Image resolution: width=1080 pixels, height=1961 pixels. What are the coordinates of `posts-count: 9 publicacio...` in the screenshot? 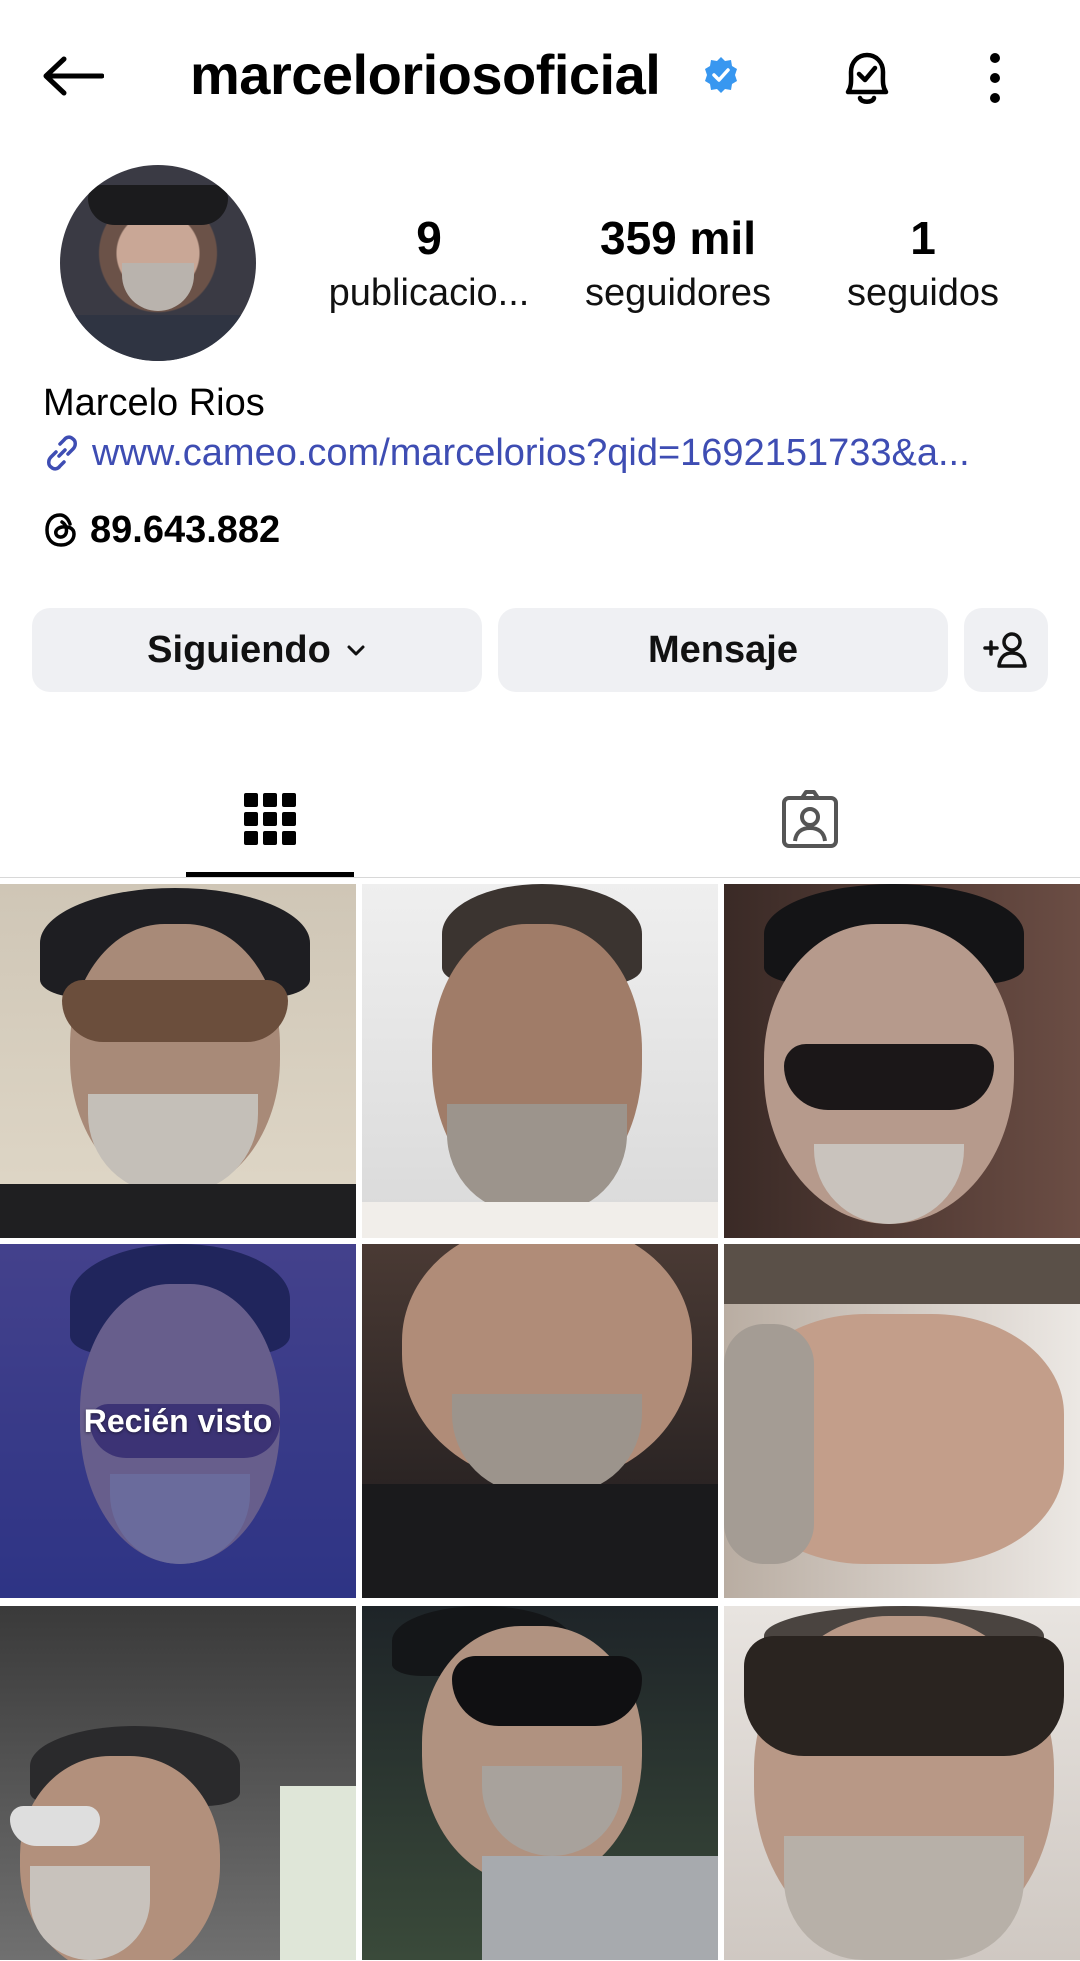 It's located at (429, 260).